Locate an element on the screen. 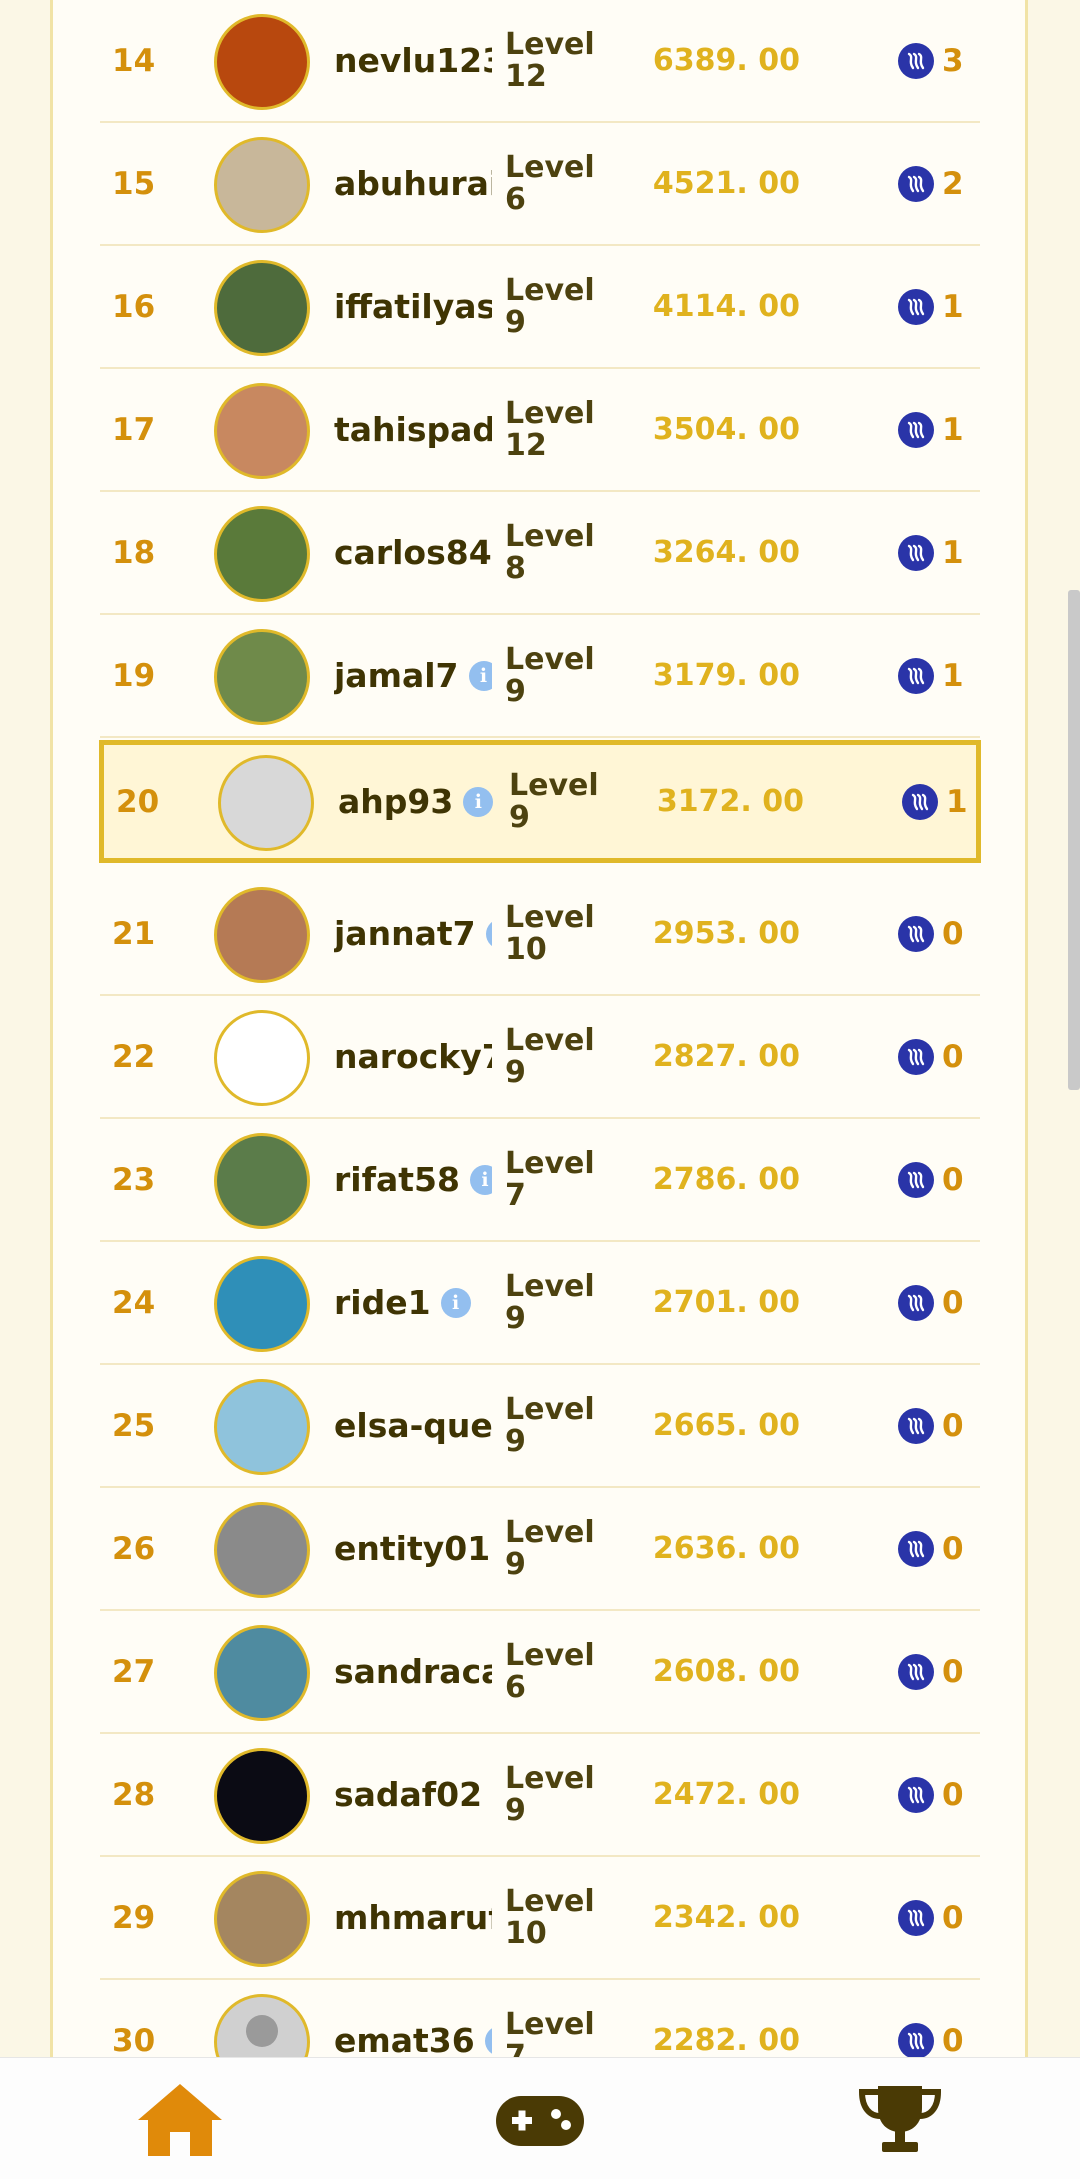 The width and height of the screenshot is (1080, 2179). rank-number: 14 is located at coordinates (134, 60).